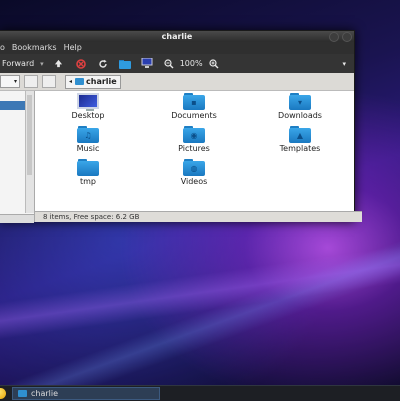 The height and width of the screenshot is (401, 400). I want to click on home-folder-icon, so click(125, 64).